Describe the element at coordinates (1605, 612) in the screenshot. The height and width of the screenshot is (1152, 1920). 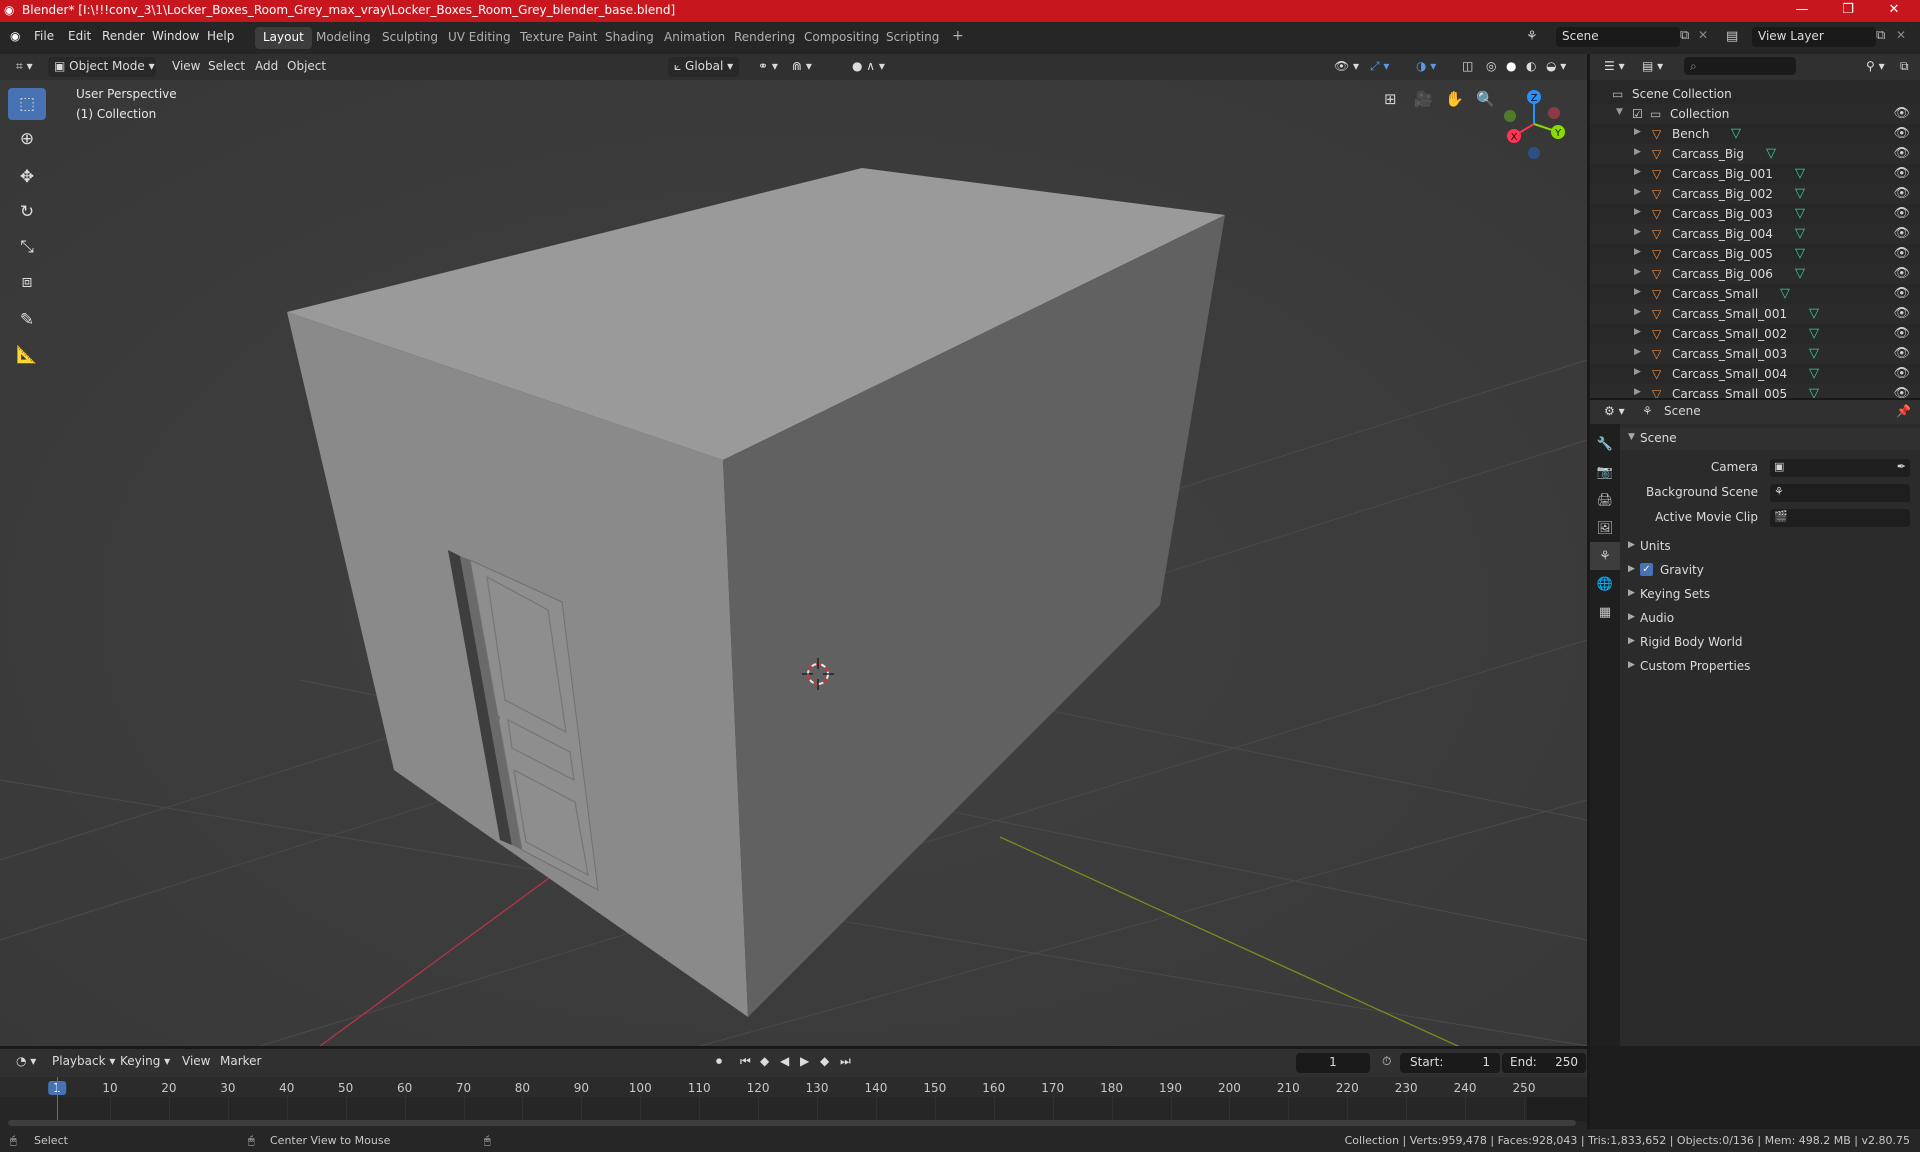
I see `texture-tab-icon: ▦` at that location.